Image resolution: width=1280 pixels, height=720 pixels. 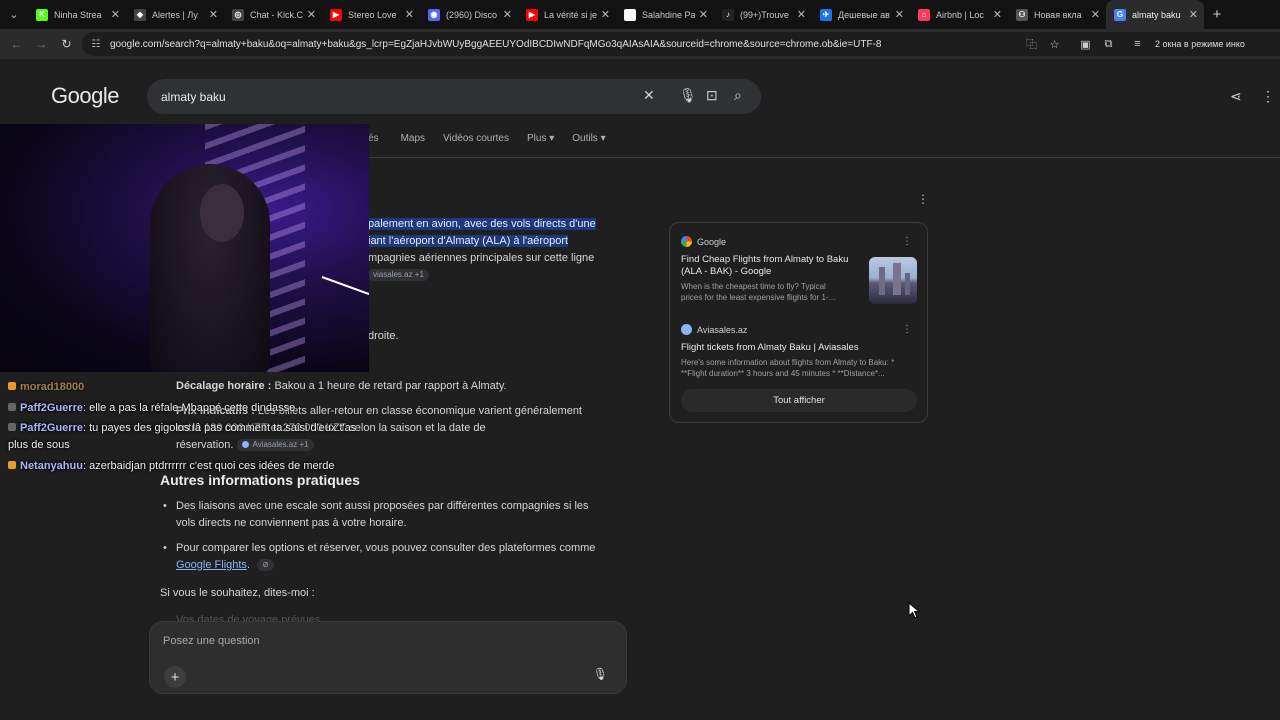 What do you see at coordinates (1270, 96) in the screenshot?
I see `apps-grid-icon: ⋮⋮⋮` at bounding box center [1270, 96].